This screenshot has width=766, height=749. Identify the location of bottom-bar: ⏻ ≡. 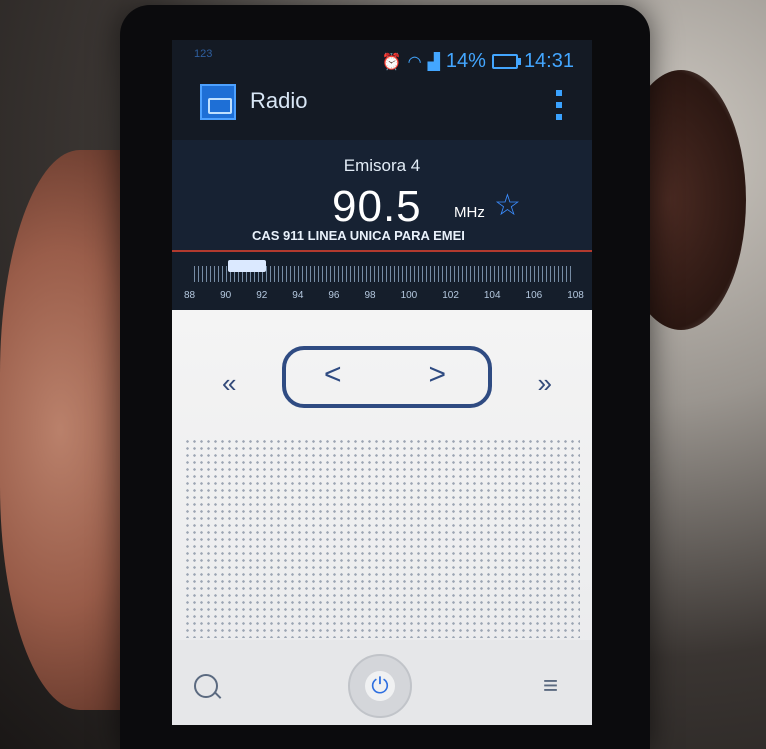
(382, 682).